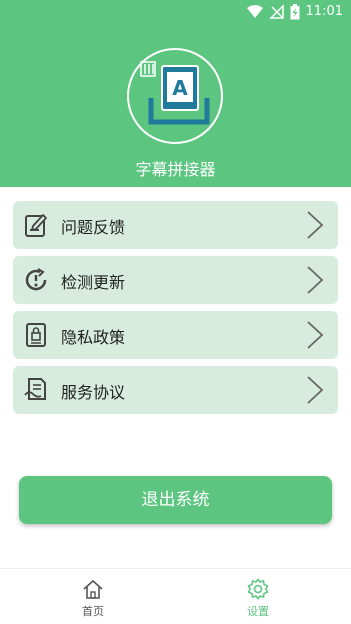  What do you see at coordinates (258, 589) in the screenshot?
I see `settings-icon` at bounding box center [258, 589].